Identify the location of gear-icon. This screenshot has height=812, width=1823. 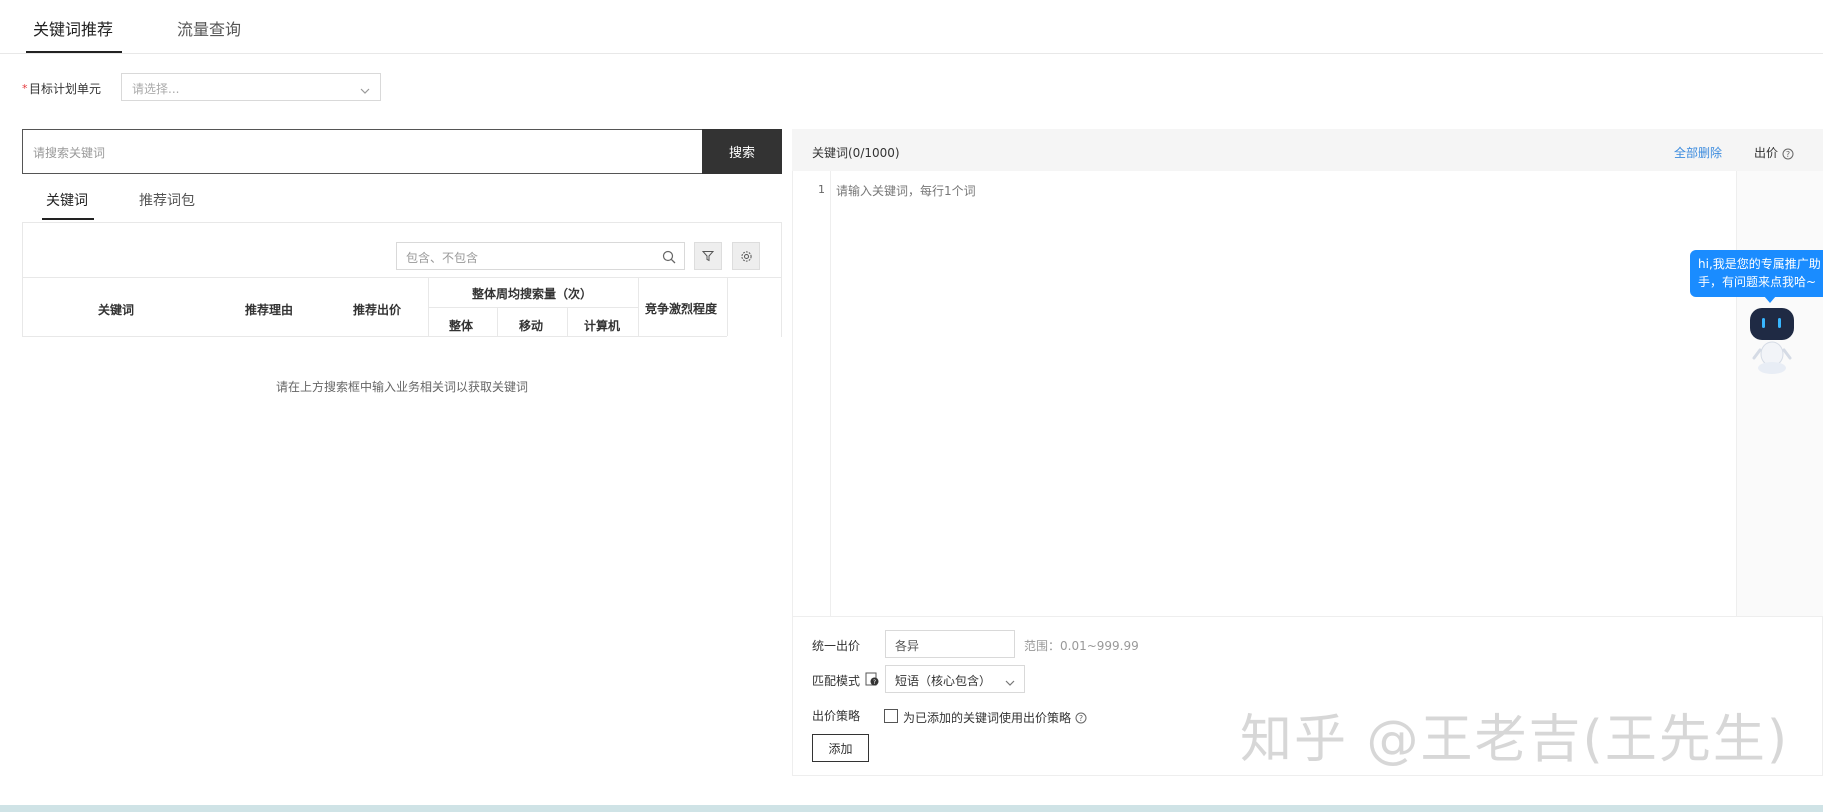
(746, 256).